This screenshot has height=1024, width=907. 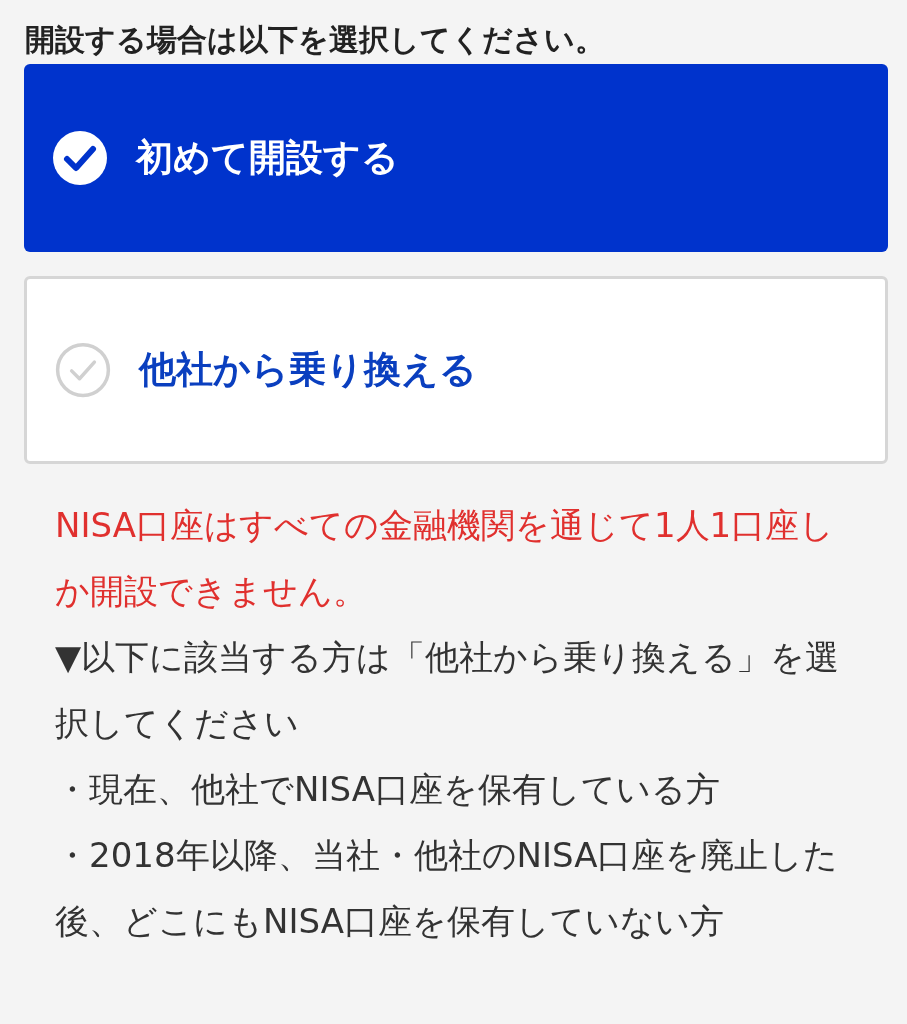 What do you see at coordinates (388, 789) in the screenshot?
I see `bullet-text: ・現在、他社でNISA口座を保有している方` at bounding box center [388, 789].